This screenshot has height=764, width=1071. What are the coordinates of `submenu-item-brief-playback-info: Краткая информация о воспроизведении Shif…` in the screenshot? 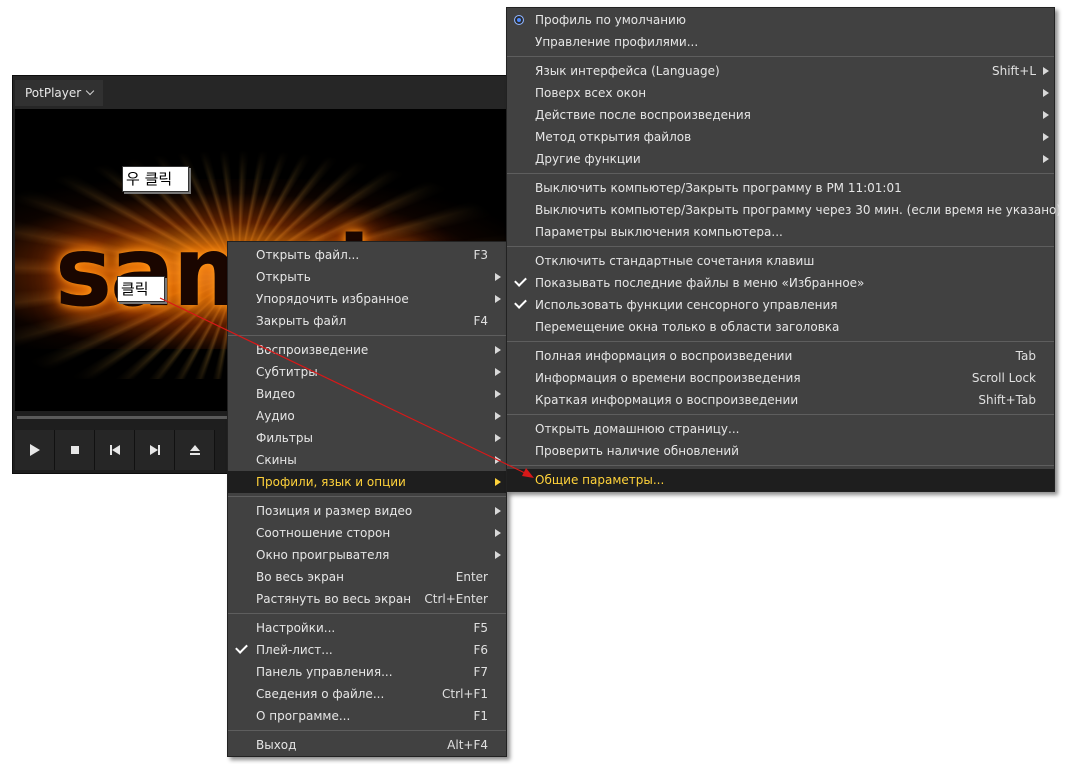 It's located at (780, 400).